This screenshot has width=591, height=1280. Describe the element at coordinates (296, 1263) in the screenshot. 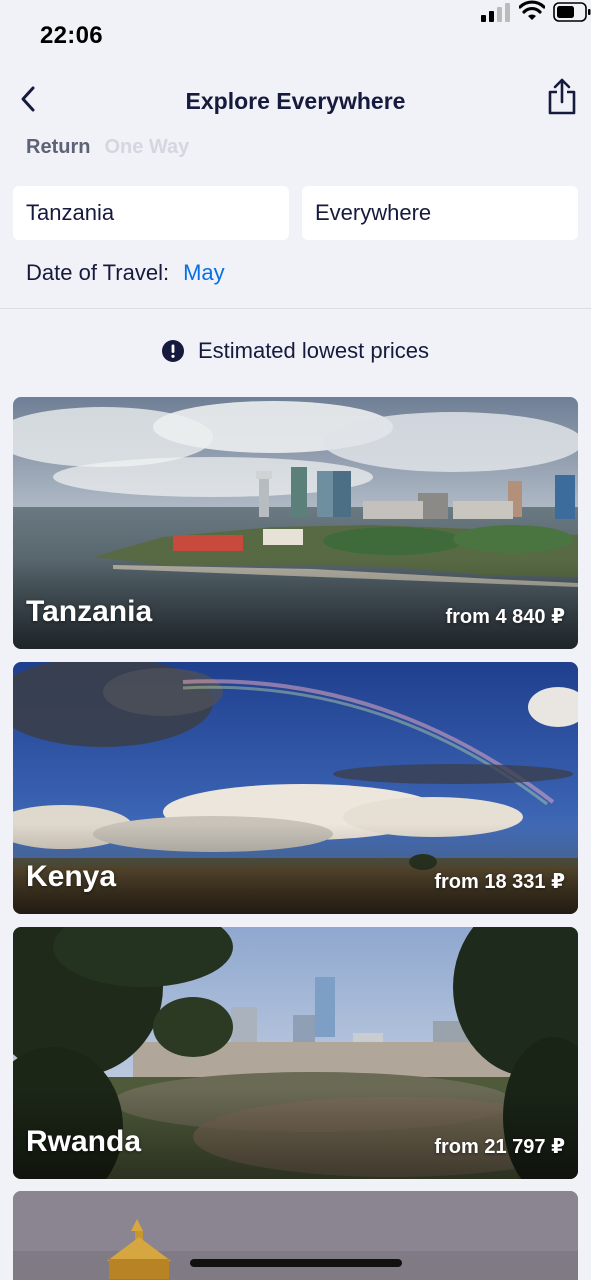

I see `home-indicator` at that location.